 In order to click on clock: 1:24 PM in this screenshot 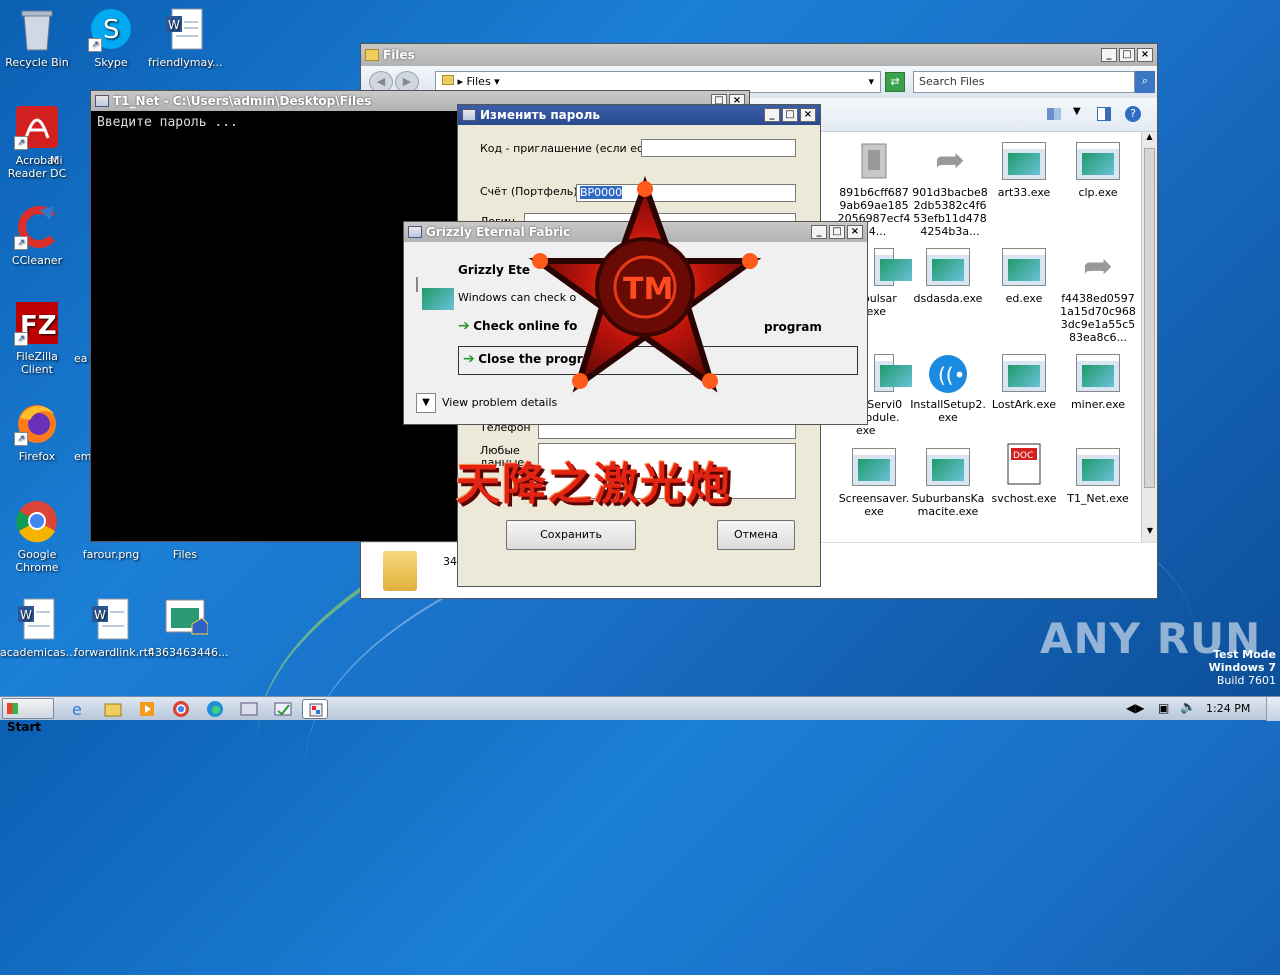, I will do `click(1228, 708)`.